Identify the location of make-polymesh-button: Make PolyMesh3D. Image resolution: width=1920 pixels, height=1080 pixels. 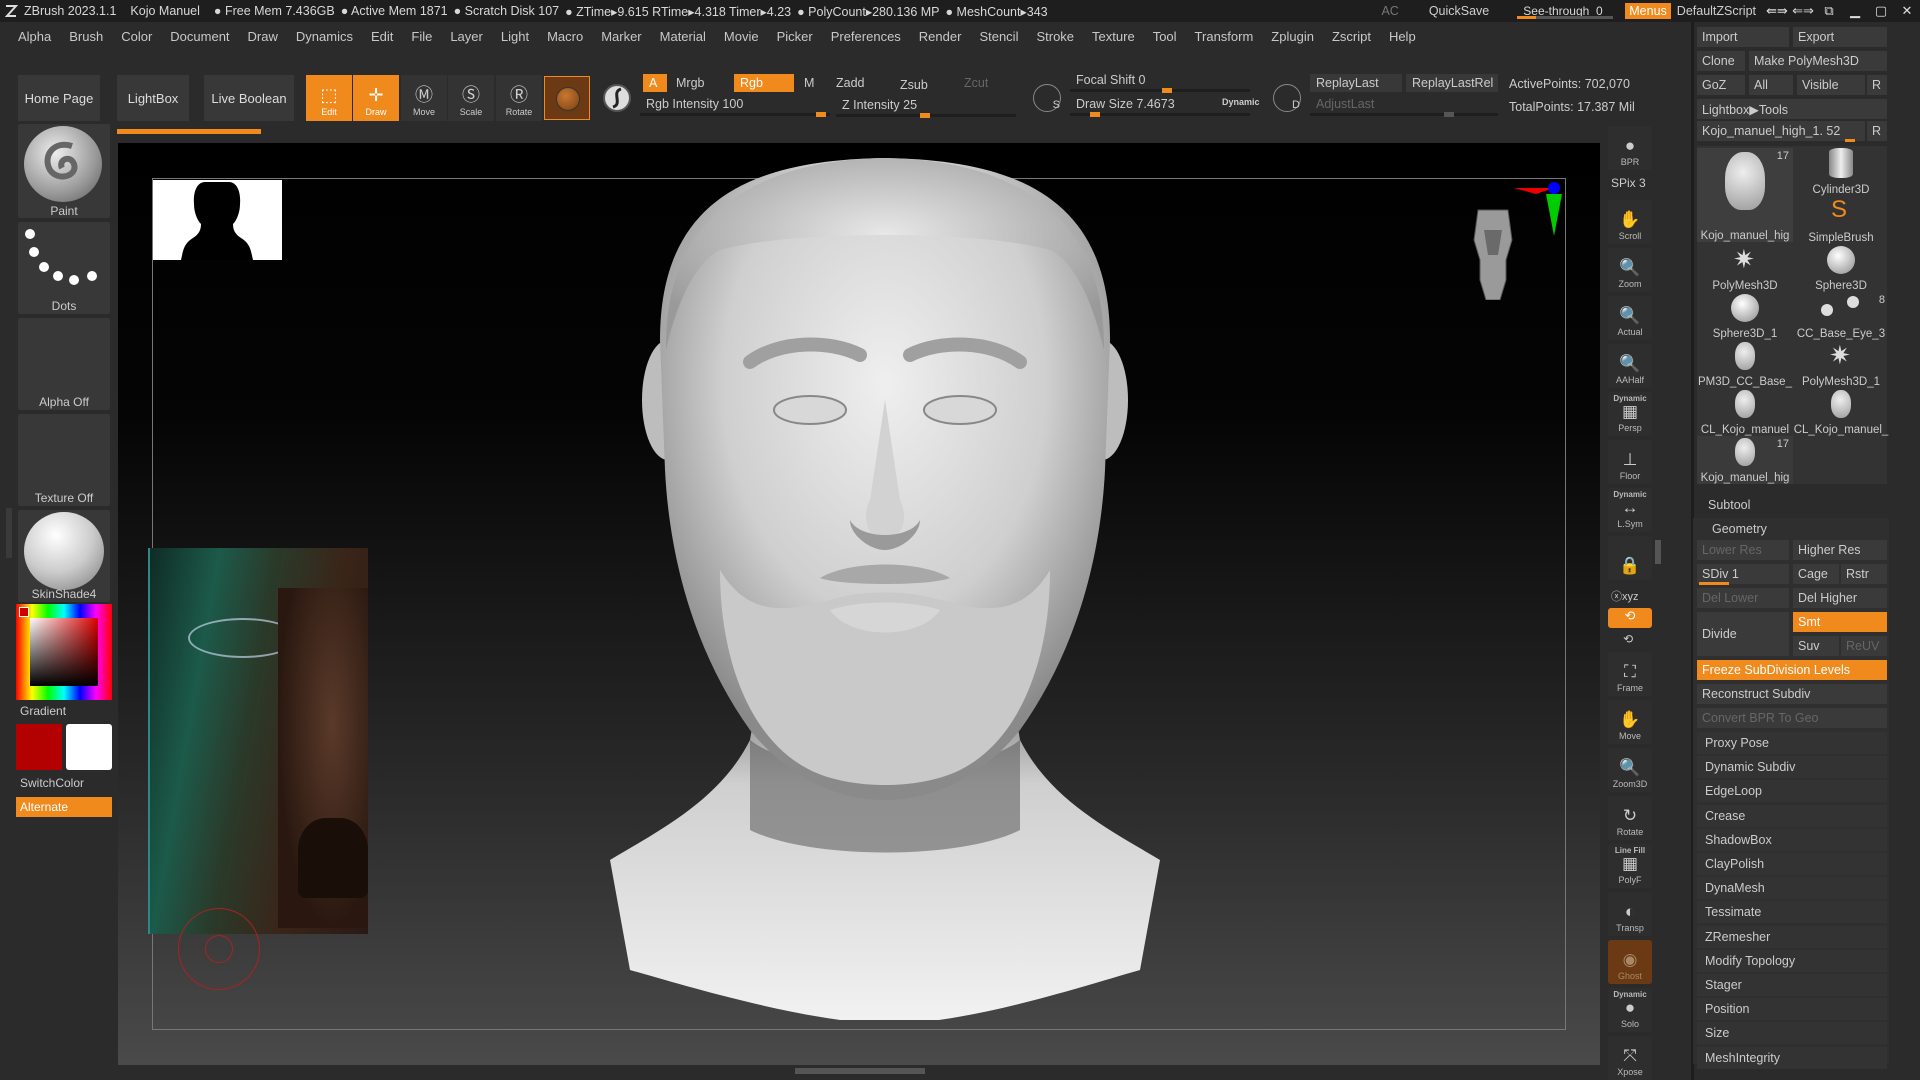
(1818, 61).